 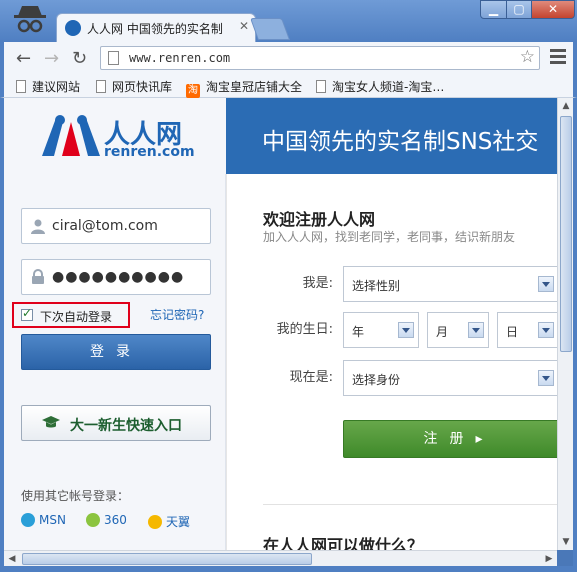 I want to click on register-title: 欢迎注册人人网, so click(x=319, y=219).